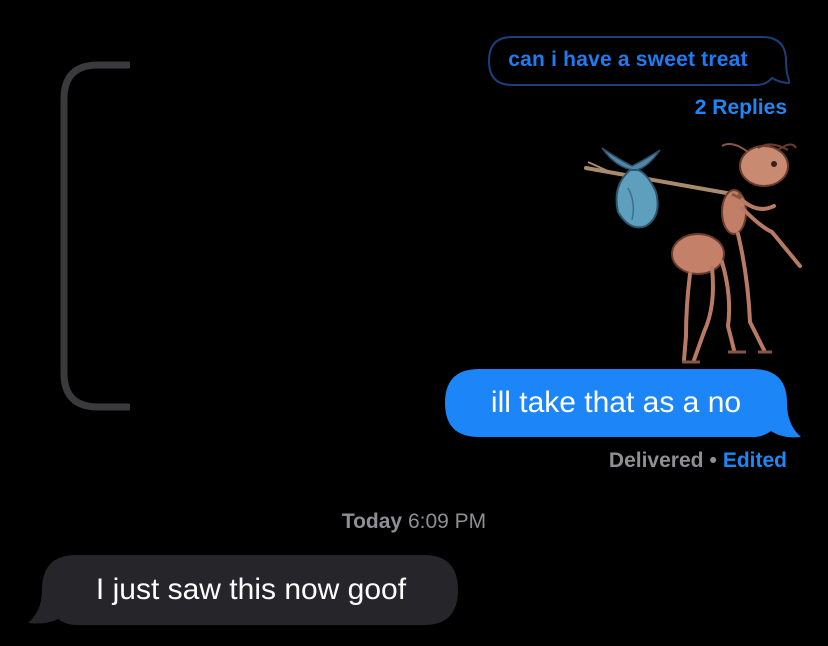 The width and height of the screenshot is (828, 646). I want to click on ant-sticker, so click(693, 252).